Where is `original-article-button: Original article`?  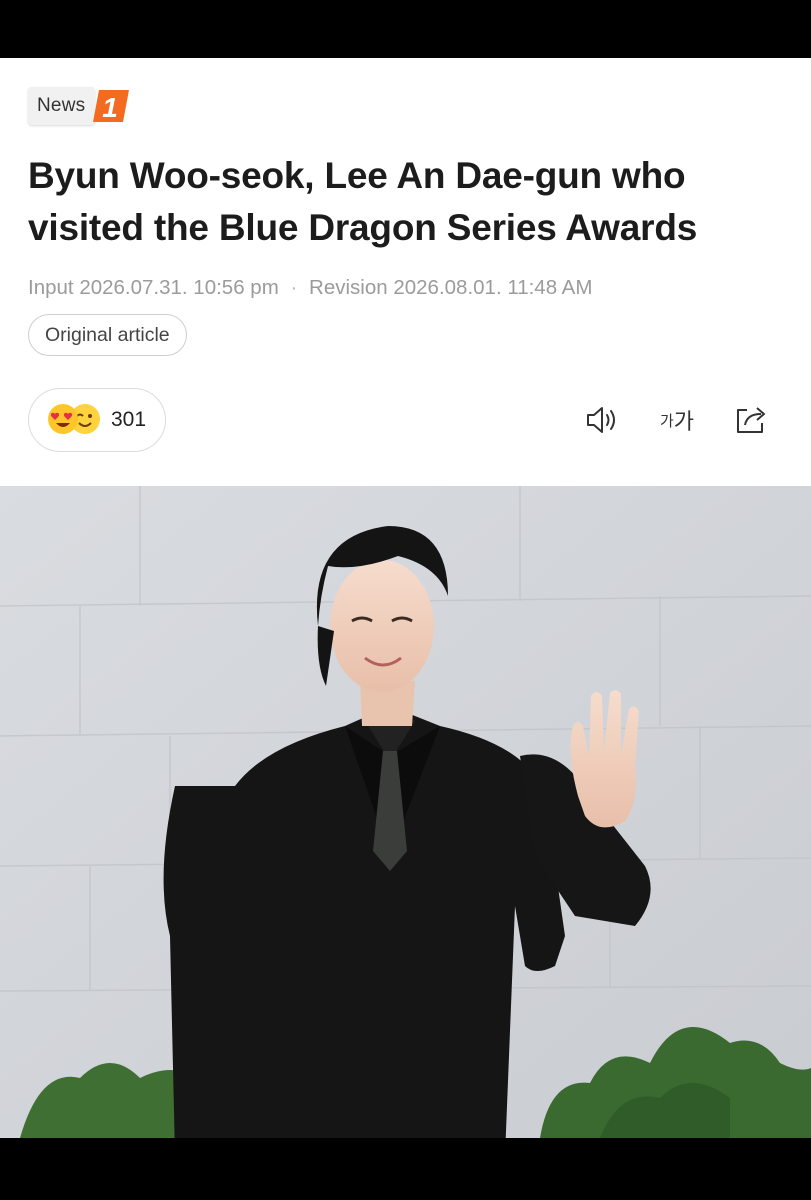 original-article-button: Original article is located at coordinates (107, 335).